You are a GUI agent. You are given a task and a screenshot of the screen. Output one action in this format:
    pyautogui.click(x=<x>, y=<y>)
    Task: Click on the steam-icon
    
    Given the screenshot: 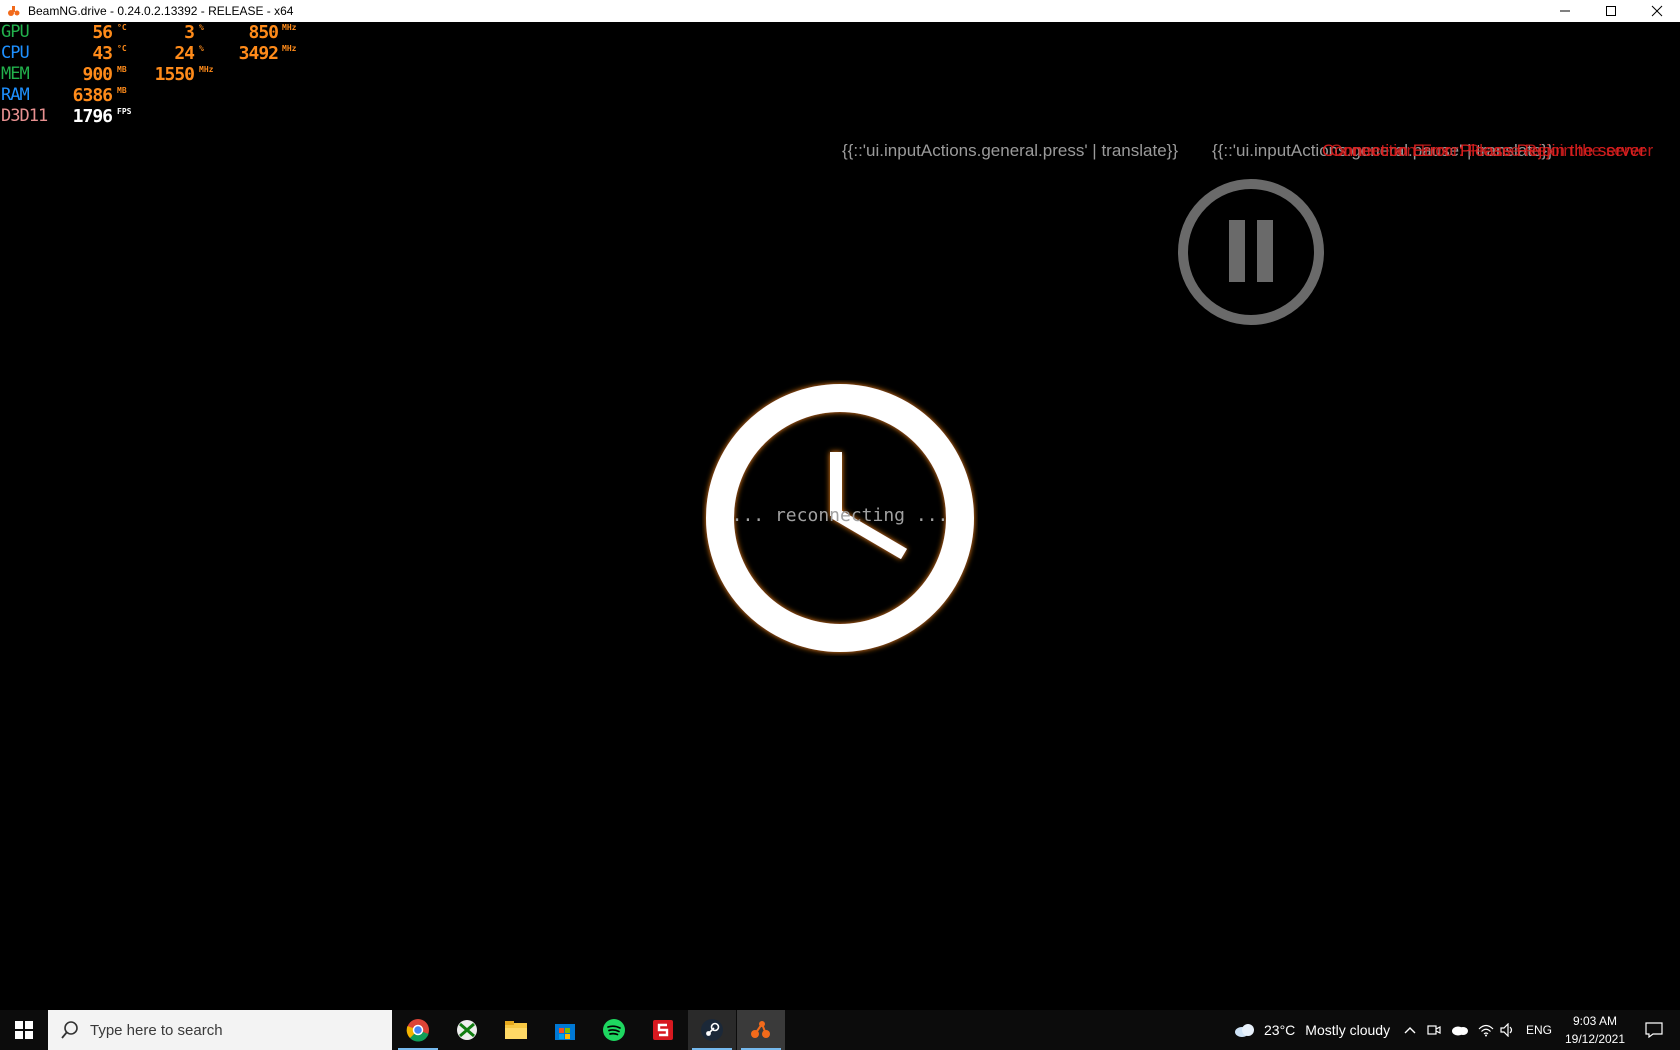 What is the action you would take?
    pyautogui.click(x=712, y=1030)
    